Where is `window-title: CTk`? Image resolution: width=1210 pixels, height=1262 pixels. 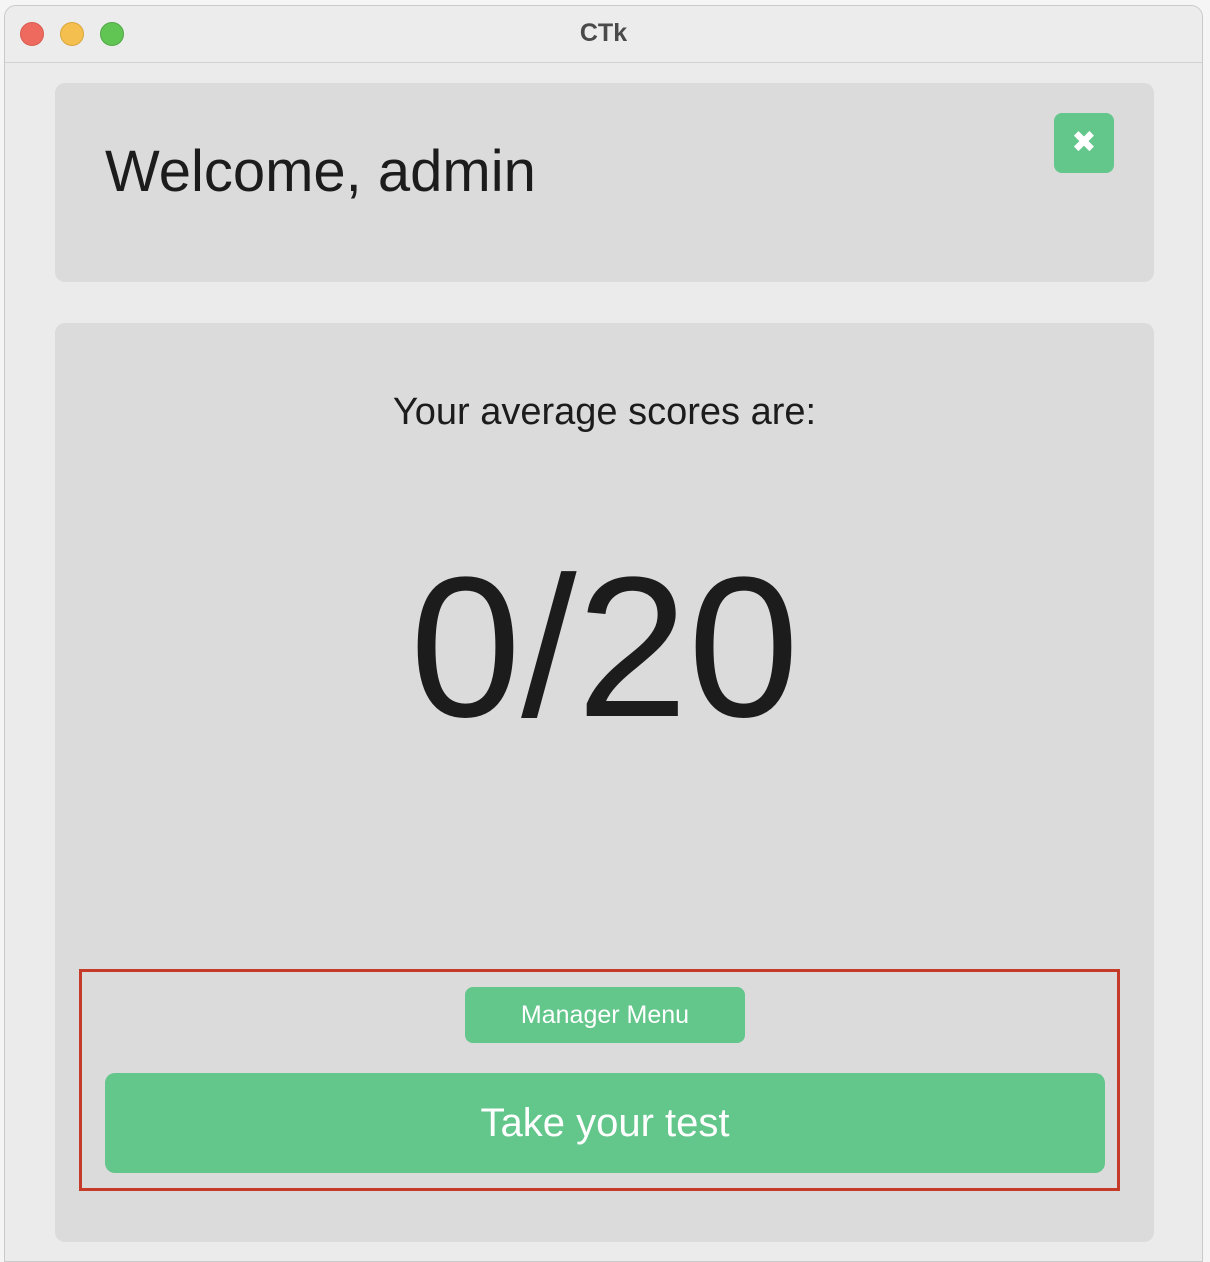 window-title: CTk is located at coordinates (603, 33).